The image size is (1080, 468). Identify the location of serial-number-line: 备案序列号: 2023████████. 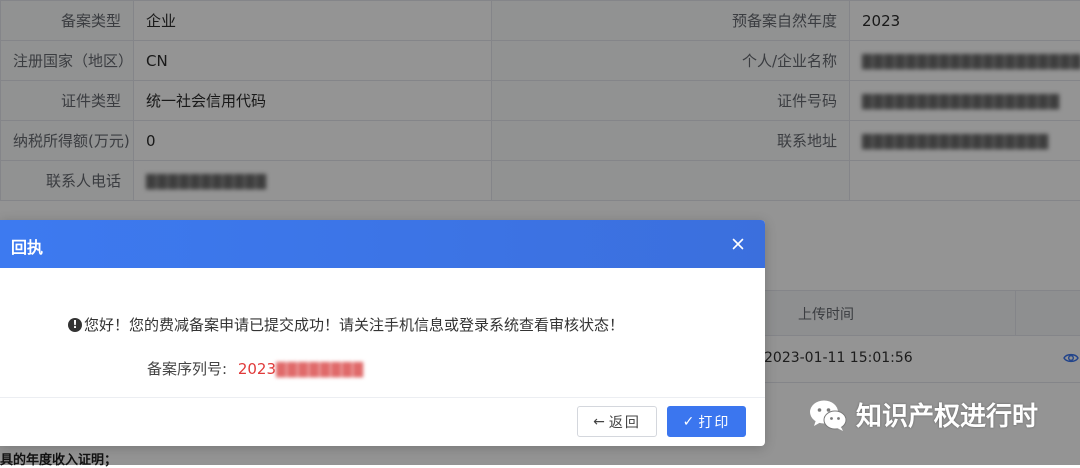
(255, 368).